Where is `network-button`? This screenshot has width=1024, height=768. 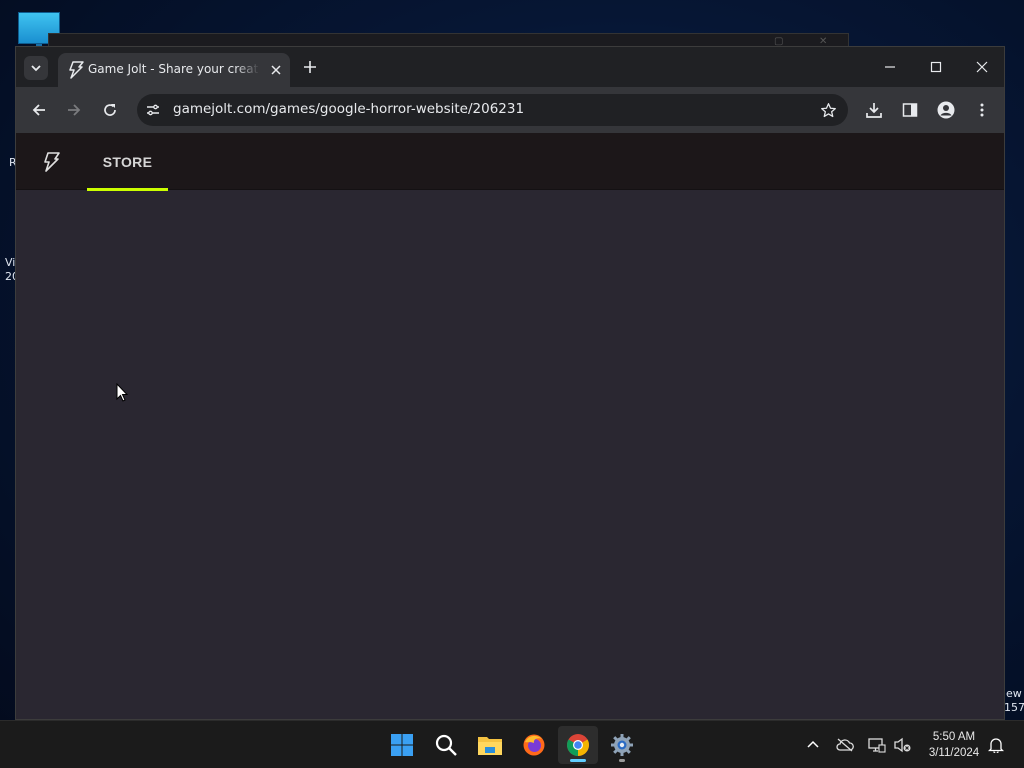
network-button is located at coordinates (877, 745).